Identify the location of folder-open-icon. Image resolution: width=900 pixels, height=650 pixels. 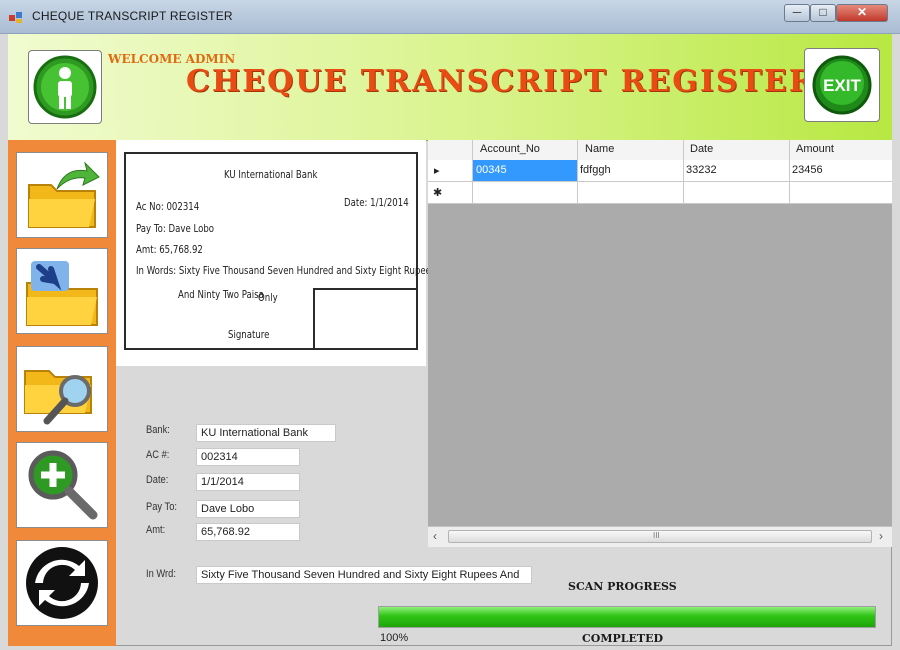
(64, 194).